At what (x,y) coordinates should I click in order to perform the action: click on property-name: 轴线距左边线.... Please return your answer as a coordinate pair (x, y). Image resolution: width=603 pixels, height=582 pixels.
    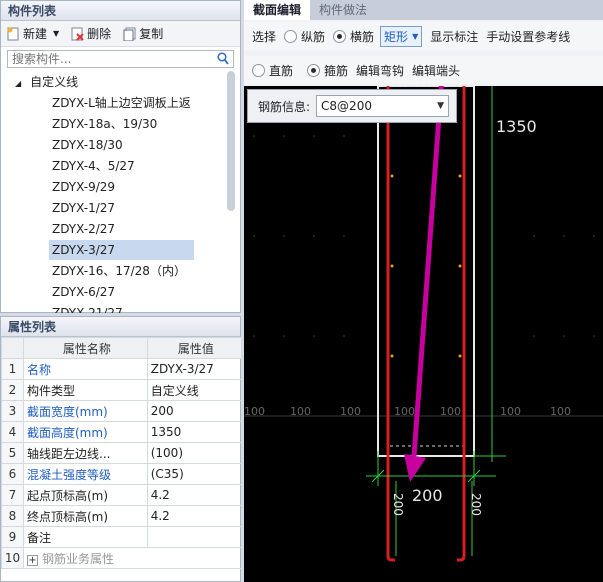
    Looking at the image, I should click on (85, 453).